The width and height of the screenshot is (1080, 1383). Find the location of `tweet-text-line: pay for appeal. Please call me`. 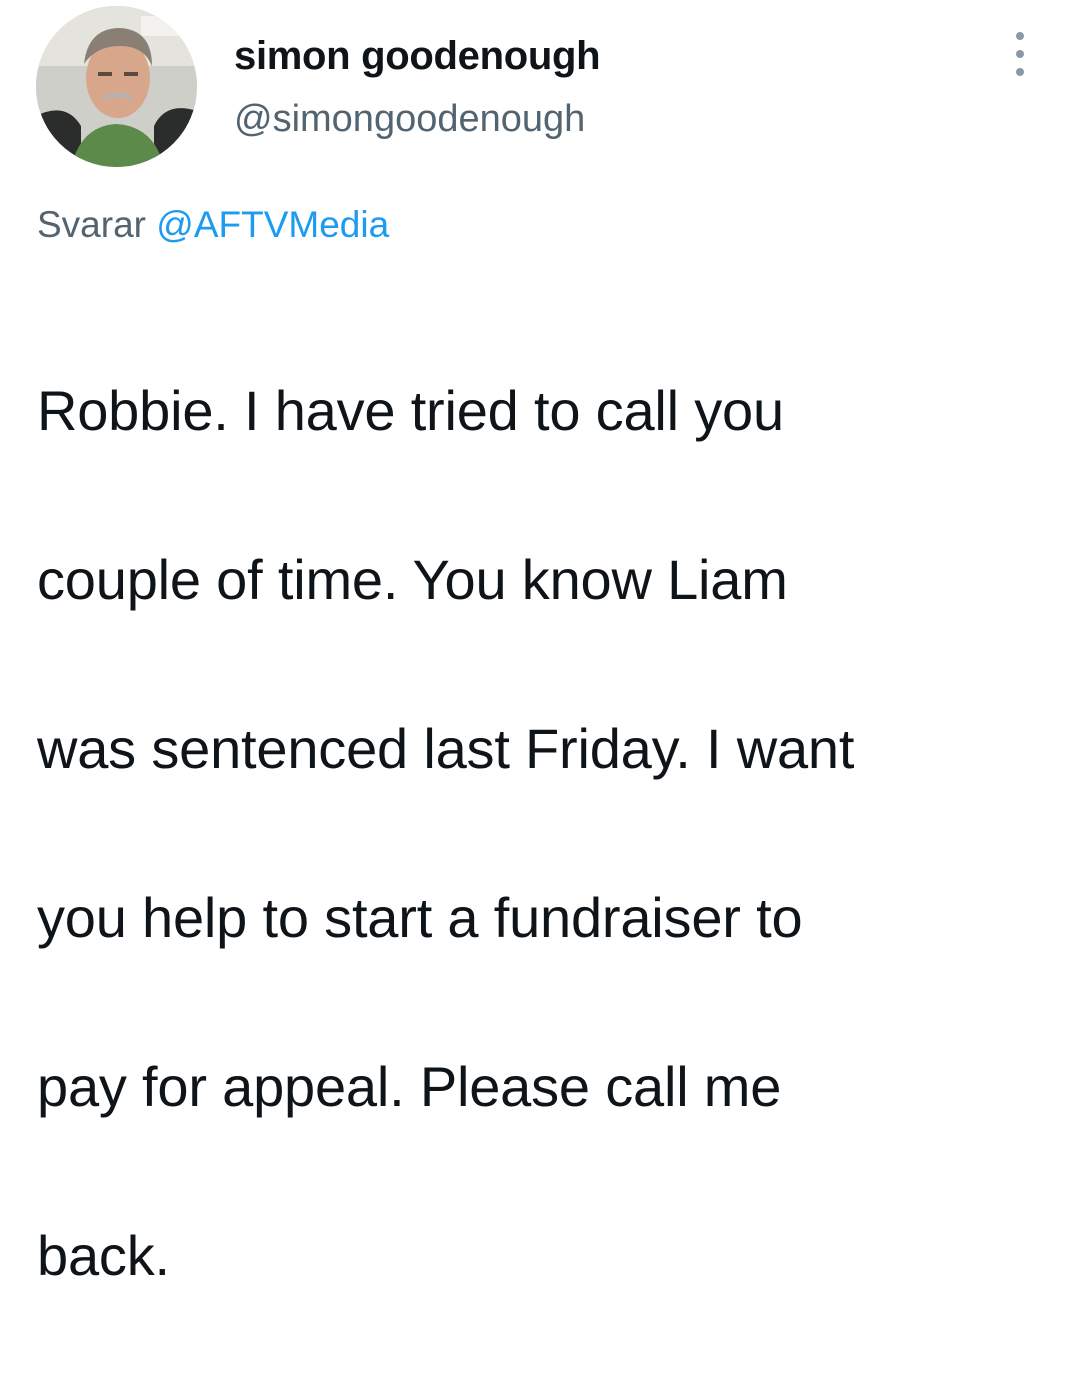

tweet-text-line: pay for appeal. Please call me is located at coordinates (409, 1086).